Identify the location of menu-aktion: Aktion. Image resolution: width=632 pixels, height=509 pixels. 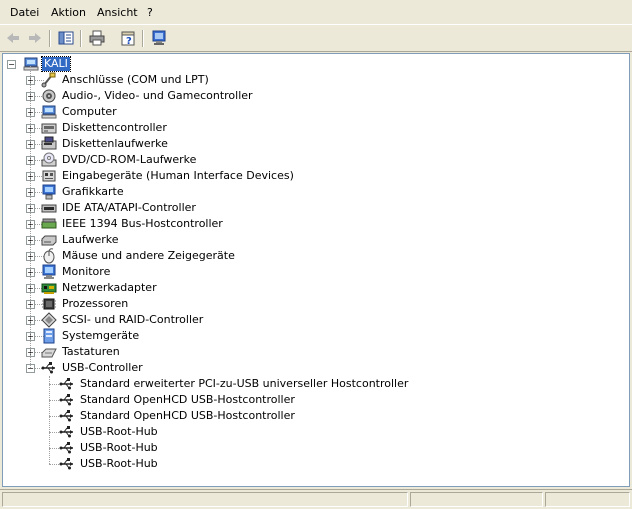
(68, 13).